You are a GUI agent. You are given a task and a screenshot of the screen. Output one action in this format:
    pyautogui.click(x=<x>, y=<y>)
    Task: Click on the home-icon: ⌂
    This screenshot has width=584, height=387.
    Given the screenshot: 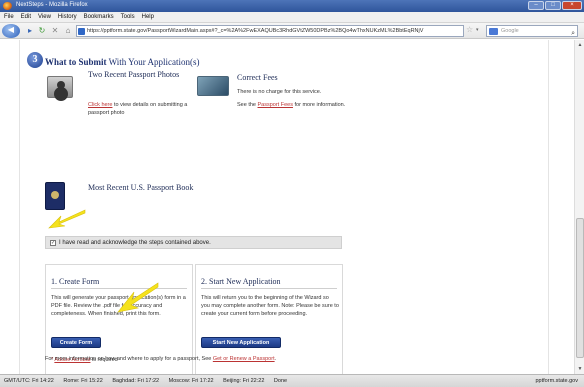 What is the action you would take?
    pyautogui.click(x=68, y=31)
    